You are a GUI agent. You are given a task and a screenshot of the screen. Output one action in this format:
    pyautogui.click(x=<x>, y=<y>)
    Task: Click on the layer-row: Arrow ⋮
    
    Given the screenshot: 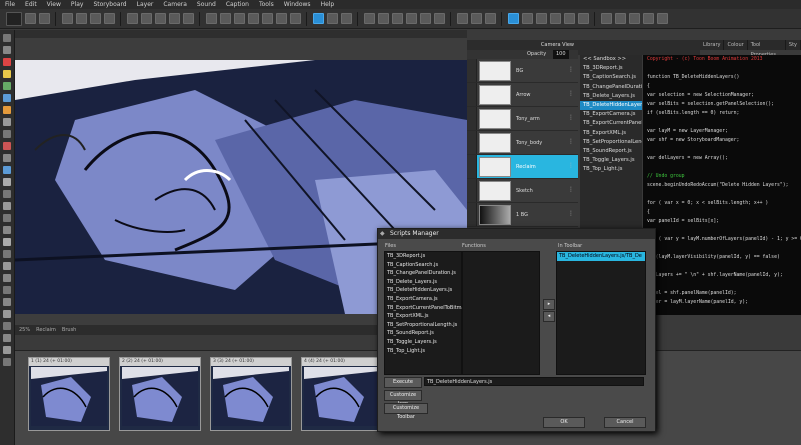 What is the action you would take?
    pyautogui.click(x=522, y=95)
    